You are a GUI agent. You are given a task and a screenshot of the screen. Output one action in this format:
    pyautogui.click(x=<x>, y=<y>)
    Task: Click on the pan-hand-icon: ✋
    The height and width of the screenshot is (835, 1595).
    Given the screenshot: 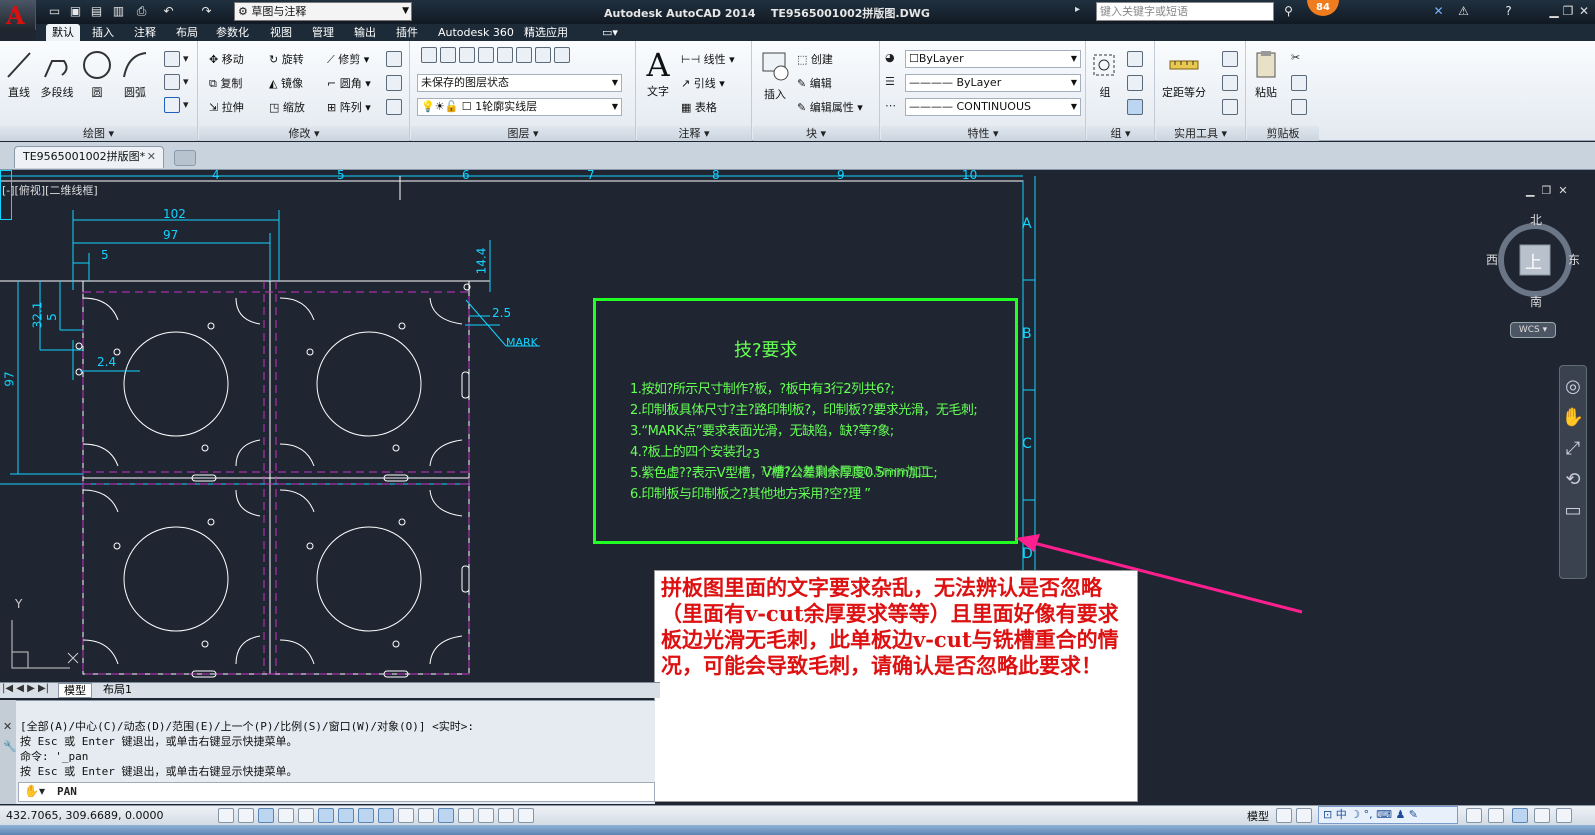 What is the action you would take?
    pyautogui.click(x=1573, y=417)
    